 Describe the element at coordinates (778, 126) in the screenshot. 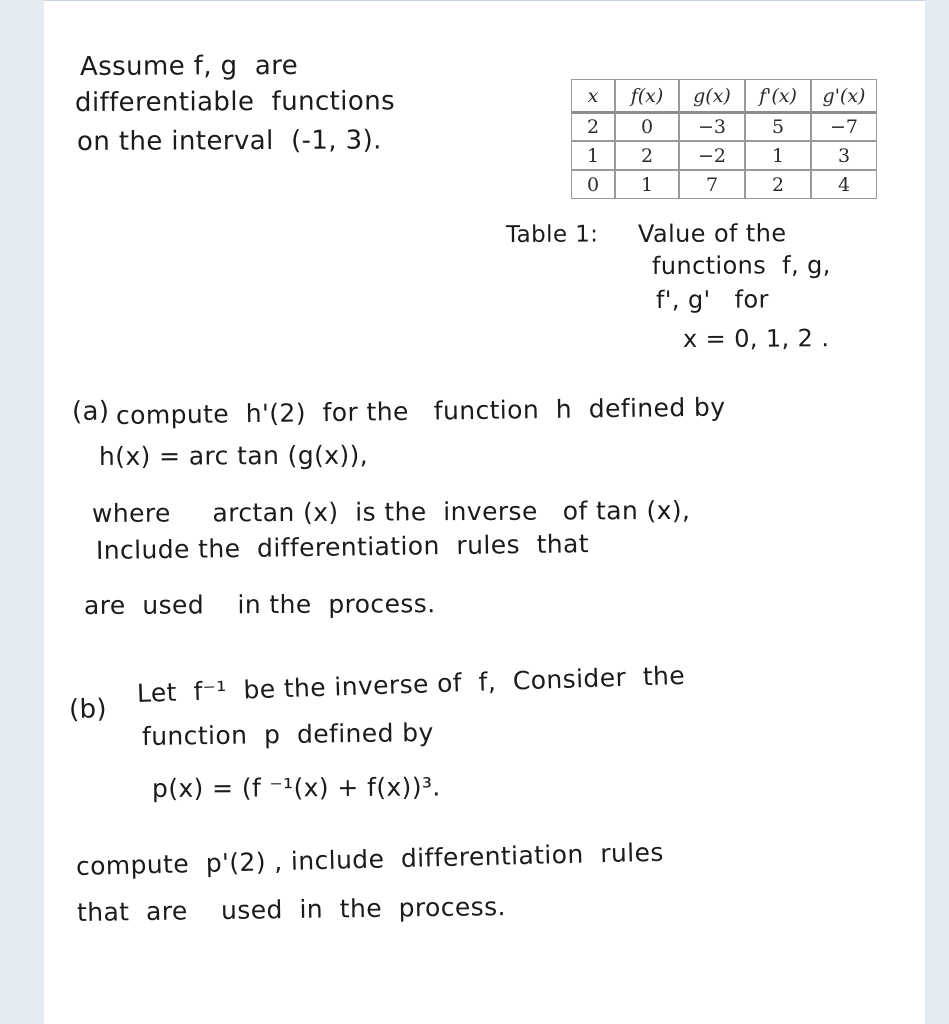

I see `table-cell: 5` at that location.